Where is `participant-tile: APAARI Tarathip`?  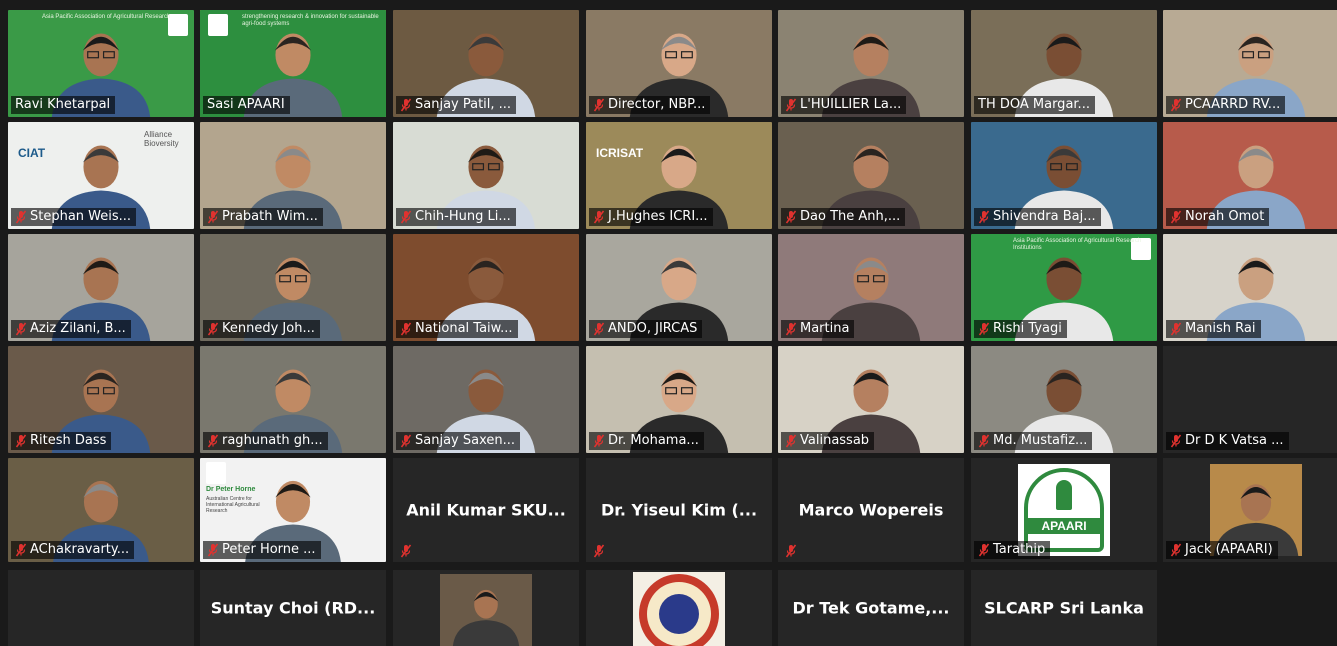 participant-tile: APAARI Tarathip is located at coordinates (1064, 510).